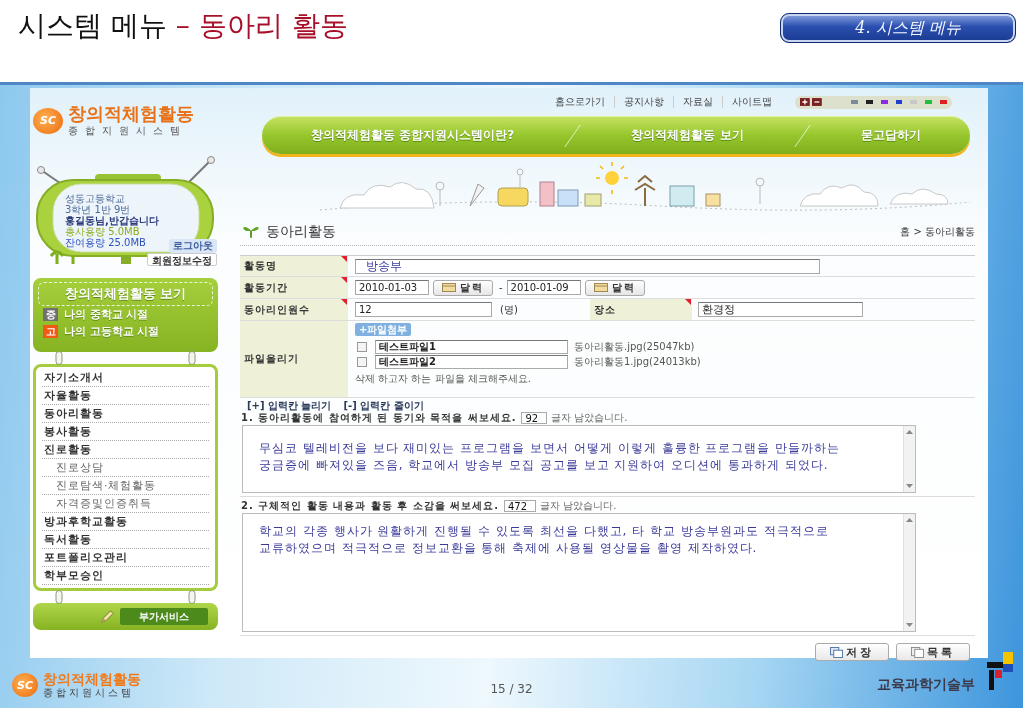 This screenshot has width=1023, height=708. What do you see at coordinates (634, 346) in the screenshot?
I see `file-info: 동아리활동.jpg(25047kb)` at bounding box center [634, 346].